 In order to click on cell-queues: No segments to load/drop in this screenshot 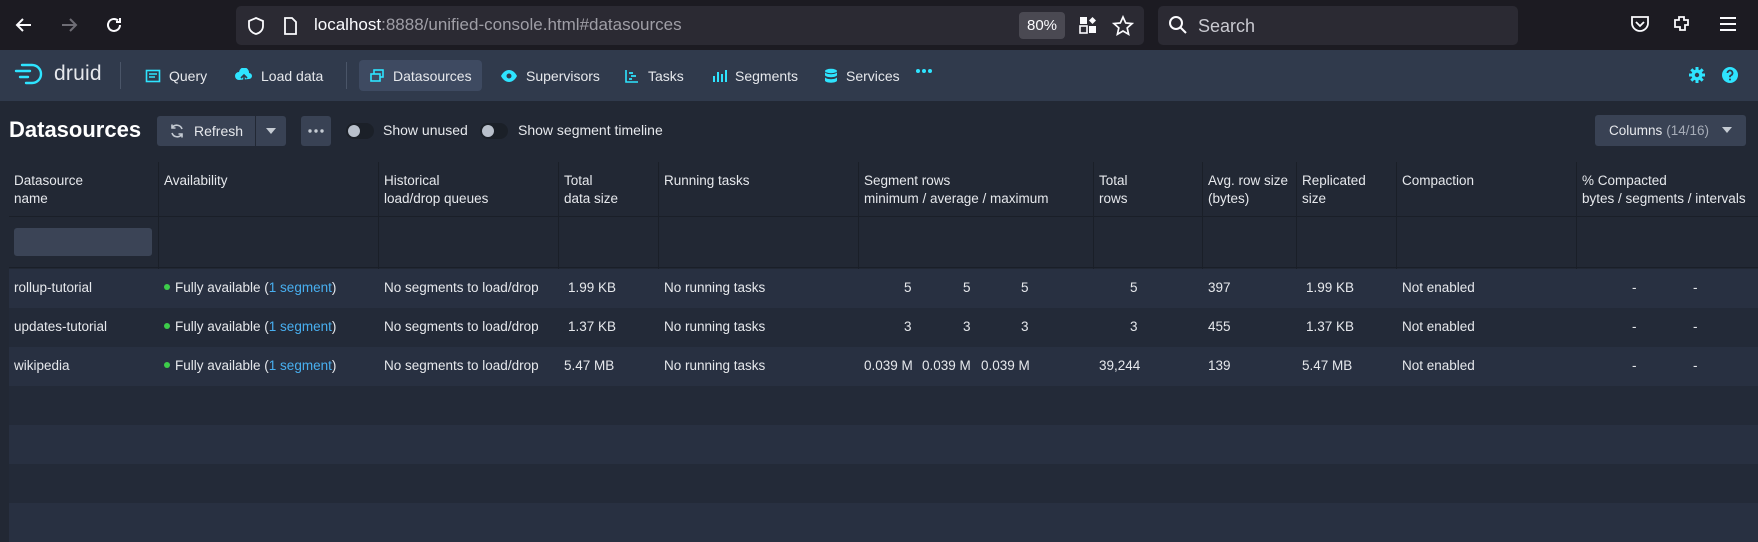, I will do `click(461, 287)`.